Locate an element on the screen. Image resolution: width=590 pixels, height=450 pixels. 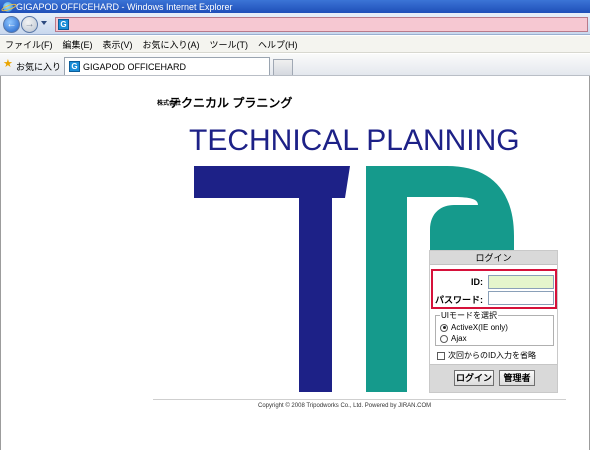
footer-divider is located at coordinates (359, 399).